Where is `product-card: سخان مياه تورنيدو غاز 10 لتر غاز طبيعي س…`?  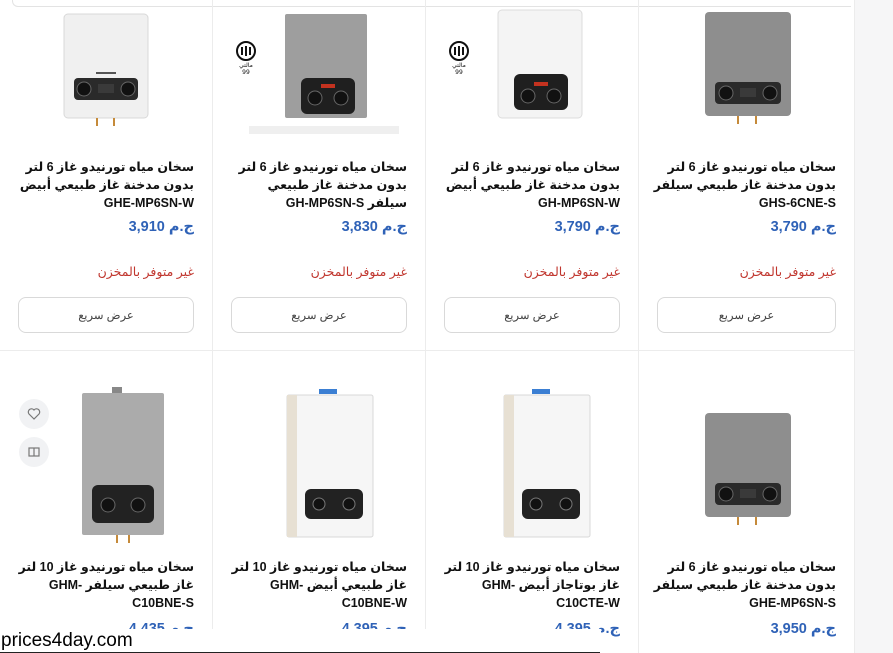
product-card: سخان مياه تورنيدو غاز 10 لتر غاز طبيعي س… is located at coordinates (106, 502).